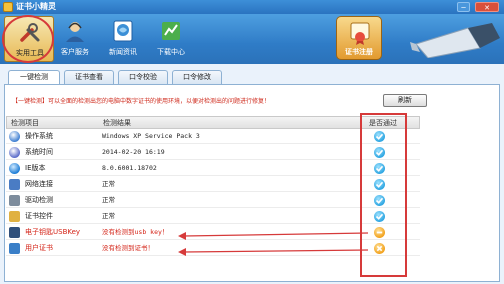  Describe the element at coordinates (213, 136) in the screenshot. I see `table-row: 操作系统 Windows XP Service Pack 3` at that location.